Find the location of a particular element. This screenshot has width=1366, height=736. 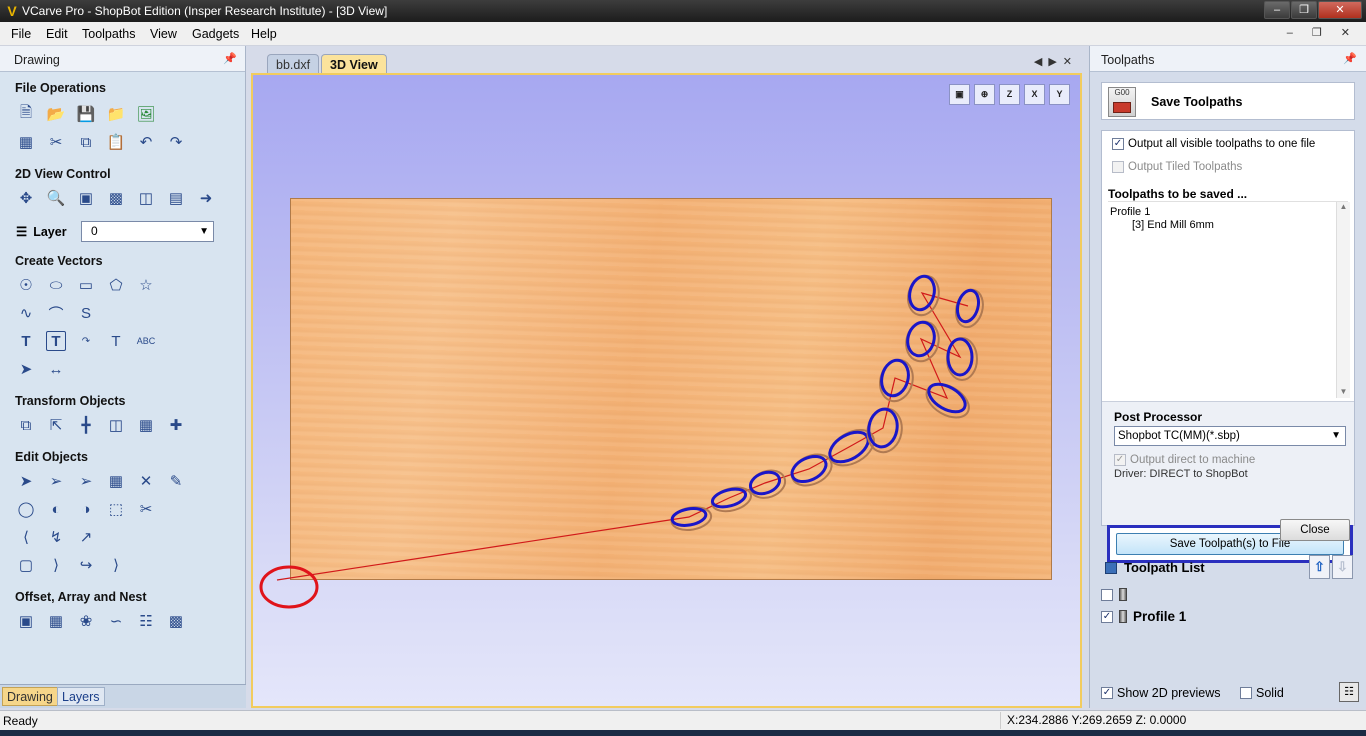

calculator-icon: ☷ is located at coordinates (1349, 692).